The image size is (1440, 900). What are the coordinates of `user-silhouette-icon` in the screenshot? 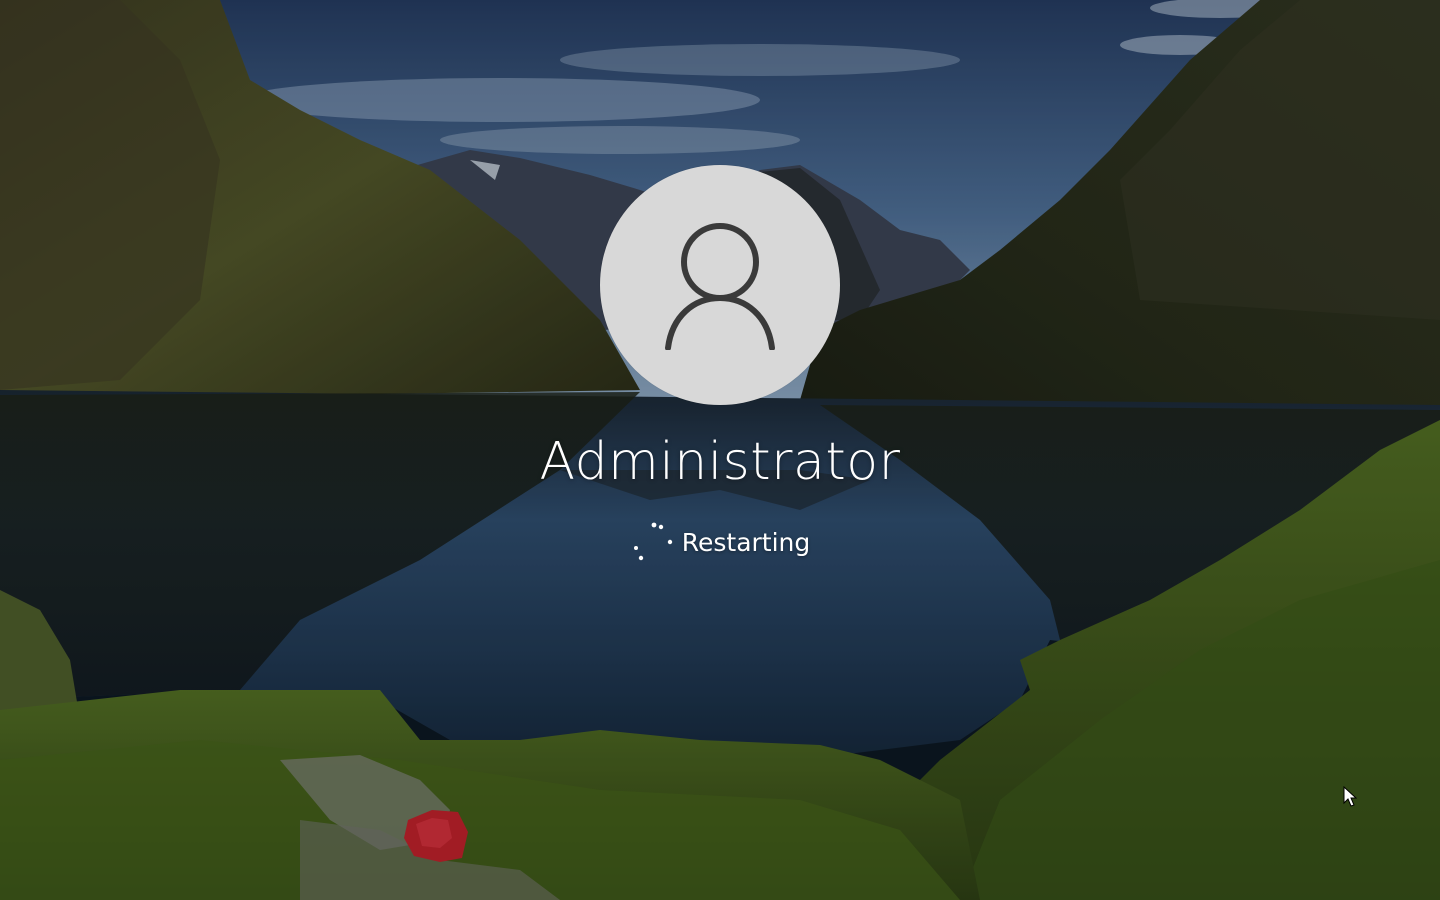 It's located at (720, 286).